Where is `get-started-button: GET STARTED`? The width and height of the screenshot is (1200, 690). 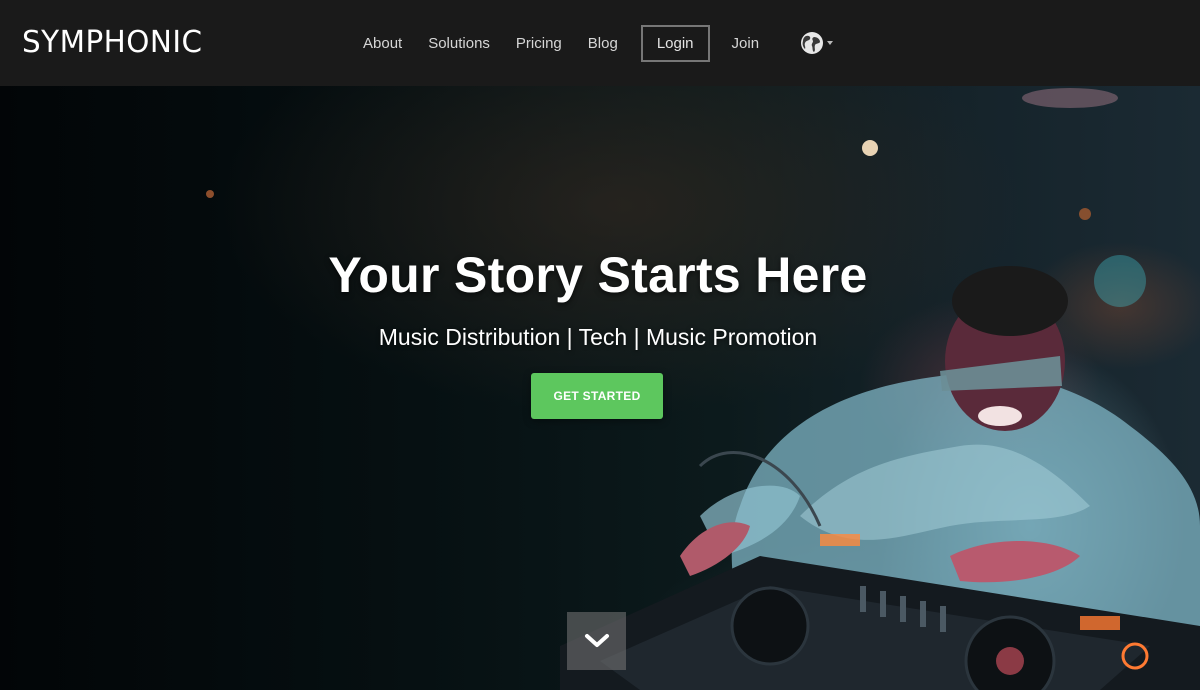
get-started-button: GET STARTED is located at coordinates (597, 396).